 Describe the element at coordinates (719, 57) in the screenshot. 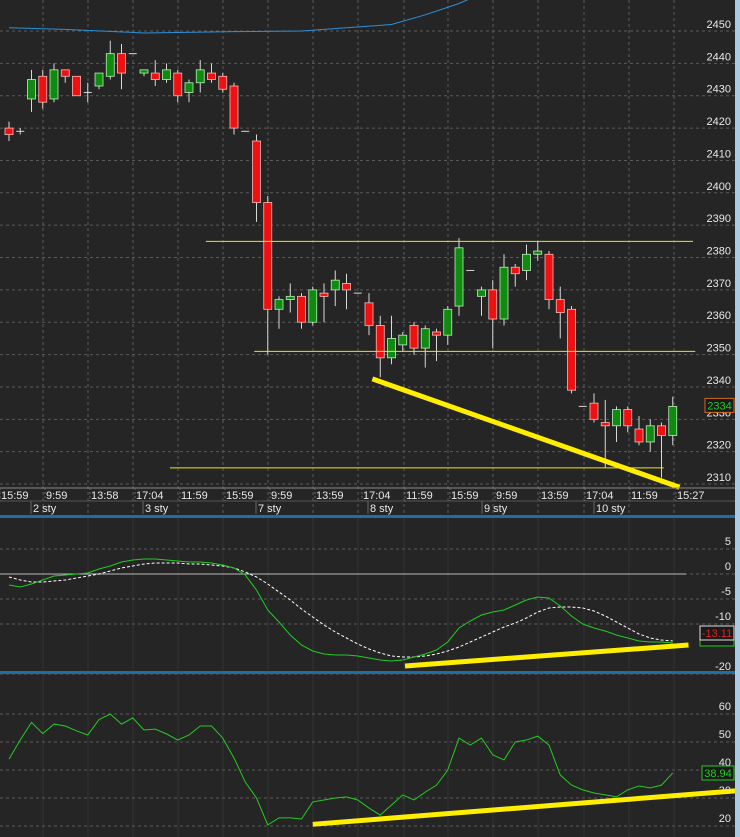

I see `price-axis-label: 2440` at that location.